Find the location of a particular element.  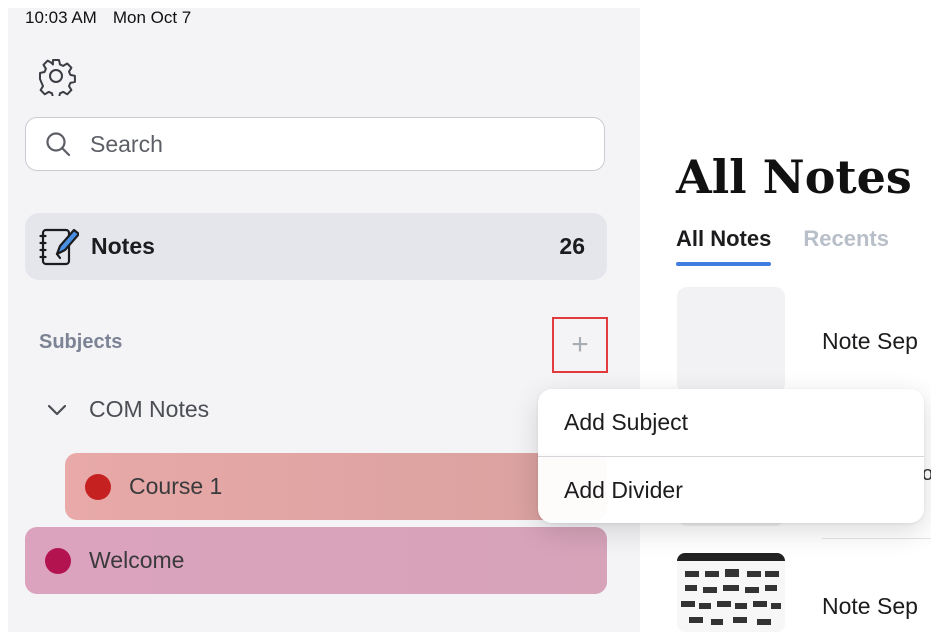

tab-all-notes: All Notes is located at coordinates (724, 246).